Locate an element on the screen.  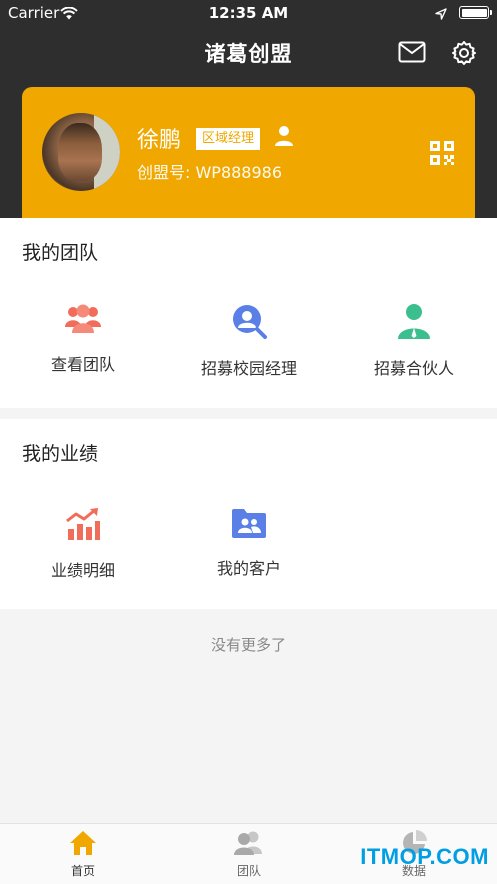
my-customers-label: 我的客户 is located at coordinates (248, 568).